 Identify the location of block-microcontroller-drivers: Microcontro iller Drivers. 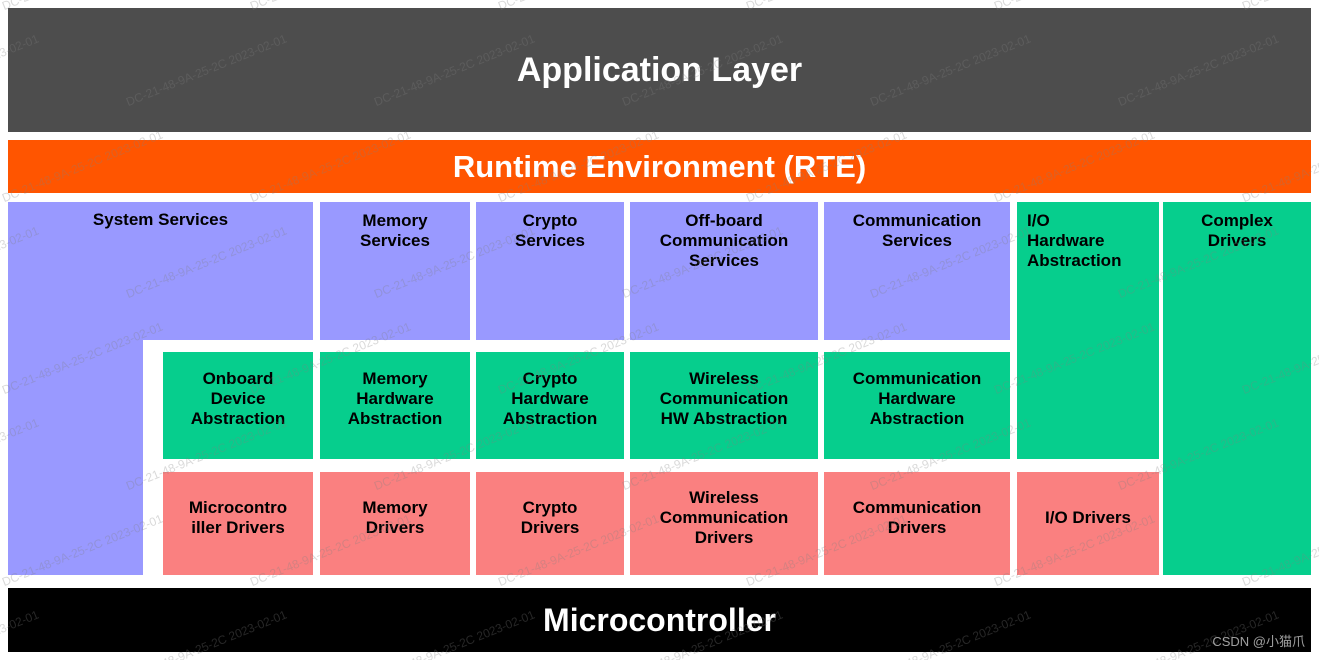
(238, 523).